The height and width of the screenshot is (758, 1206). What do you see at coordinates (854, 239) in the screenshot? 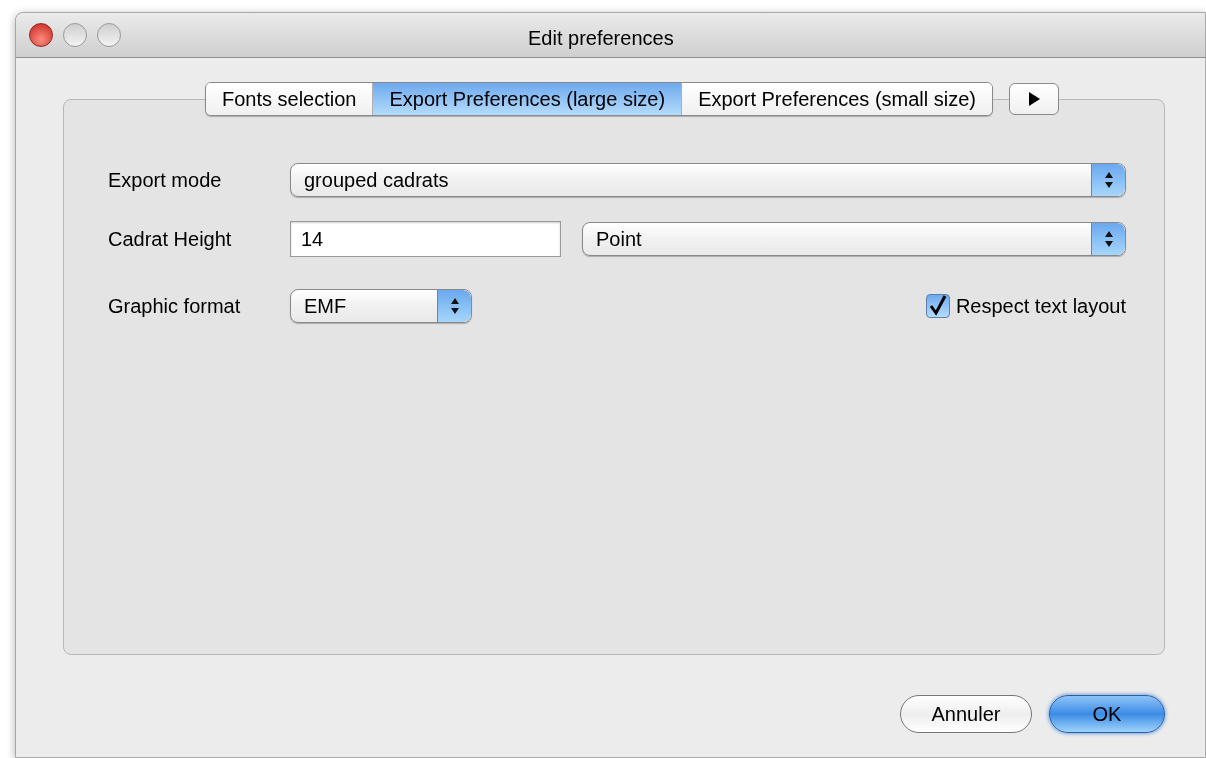
I see `dropdown: Point` at bounding box center [854, 239].